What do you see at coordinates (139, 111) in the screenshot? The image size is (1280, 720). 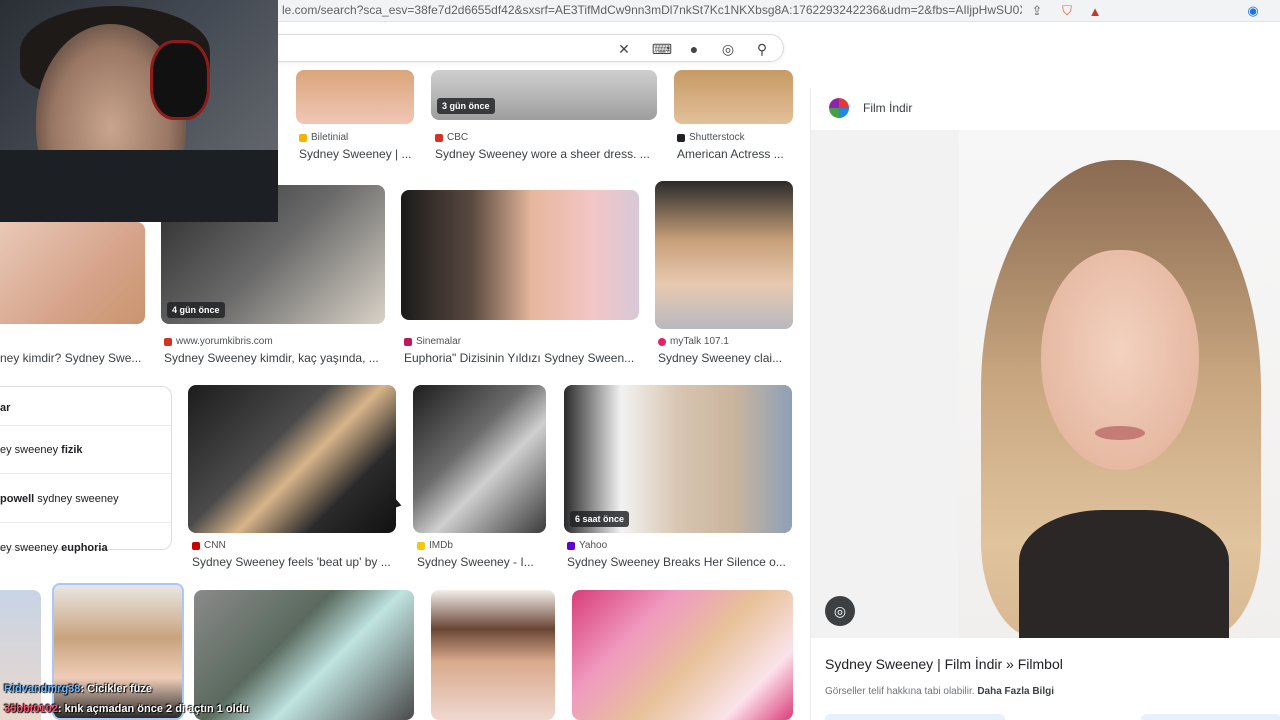 I see `webcam-overlay` at bounding box center [139, 111].